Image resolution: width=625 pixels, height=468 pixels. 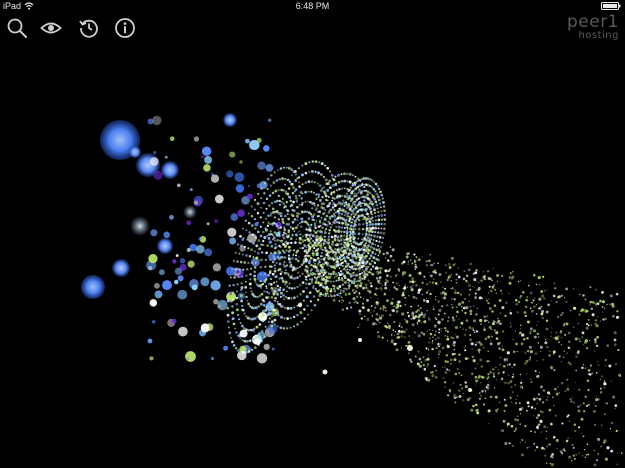 I want to click on search-button, so click(x=17, y=28).